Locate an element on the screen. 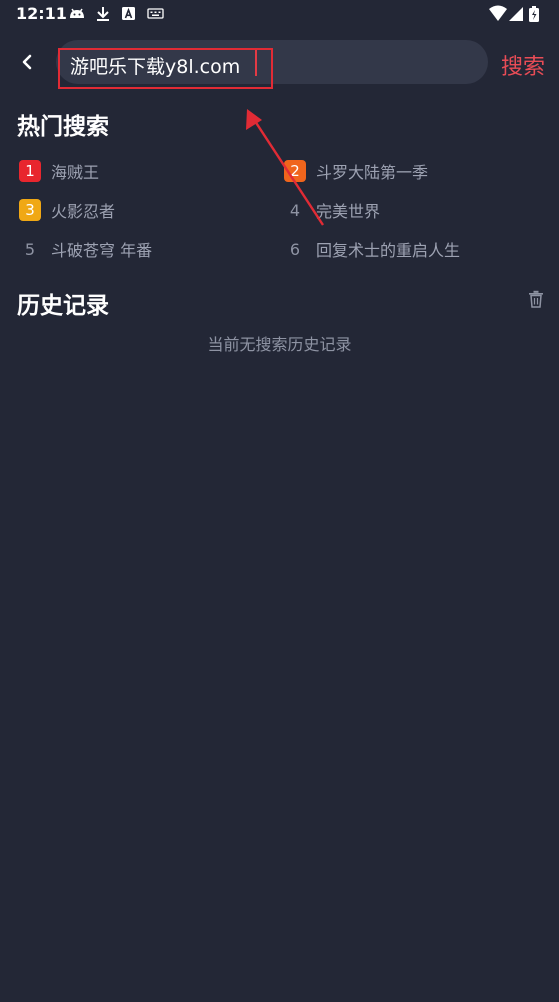 The height and width of the screenshot is (1002, 559). battery-icon is located at coordinates (534, 14).